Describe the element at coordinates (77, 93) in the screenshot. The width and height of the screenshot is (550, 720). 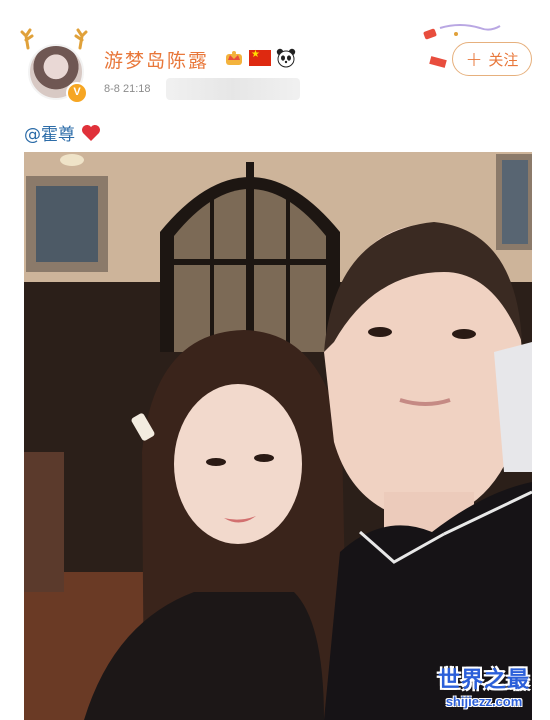
I see `verified-badge: V` at that location.